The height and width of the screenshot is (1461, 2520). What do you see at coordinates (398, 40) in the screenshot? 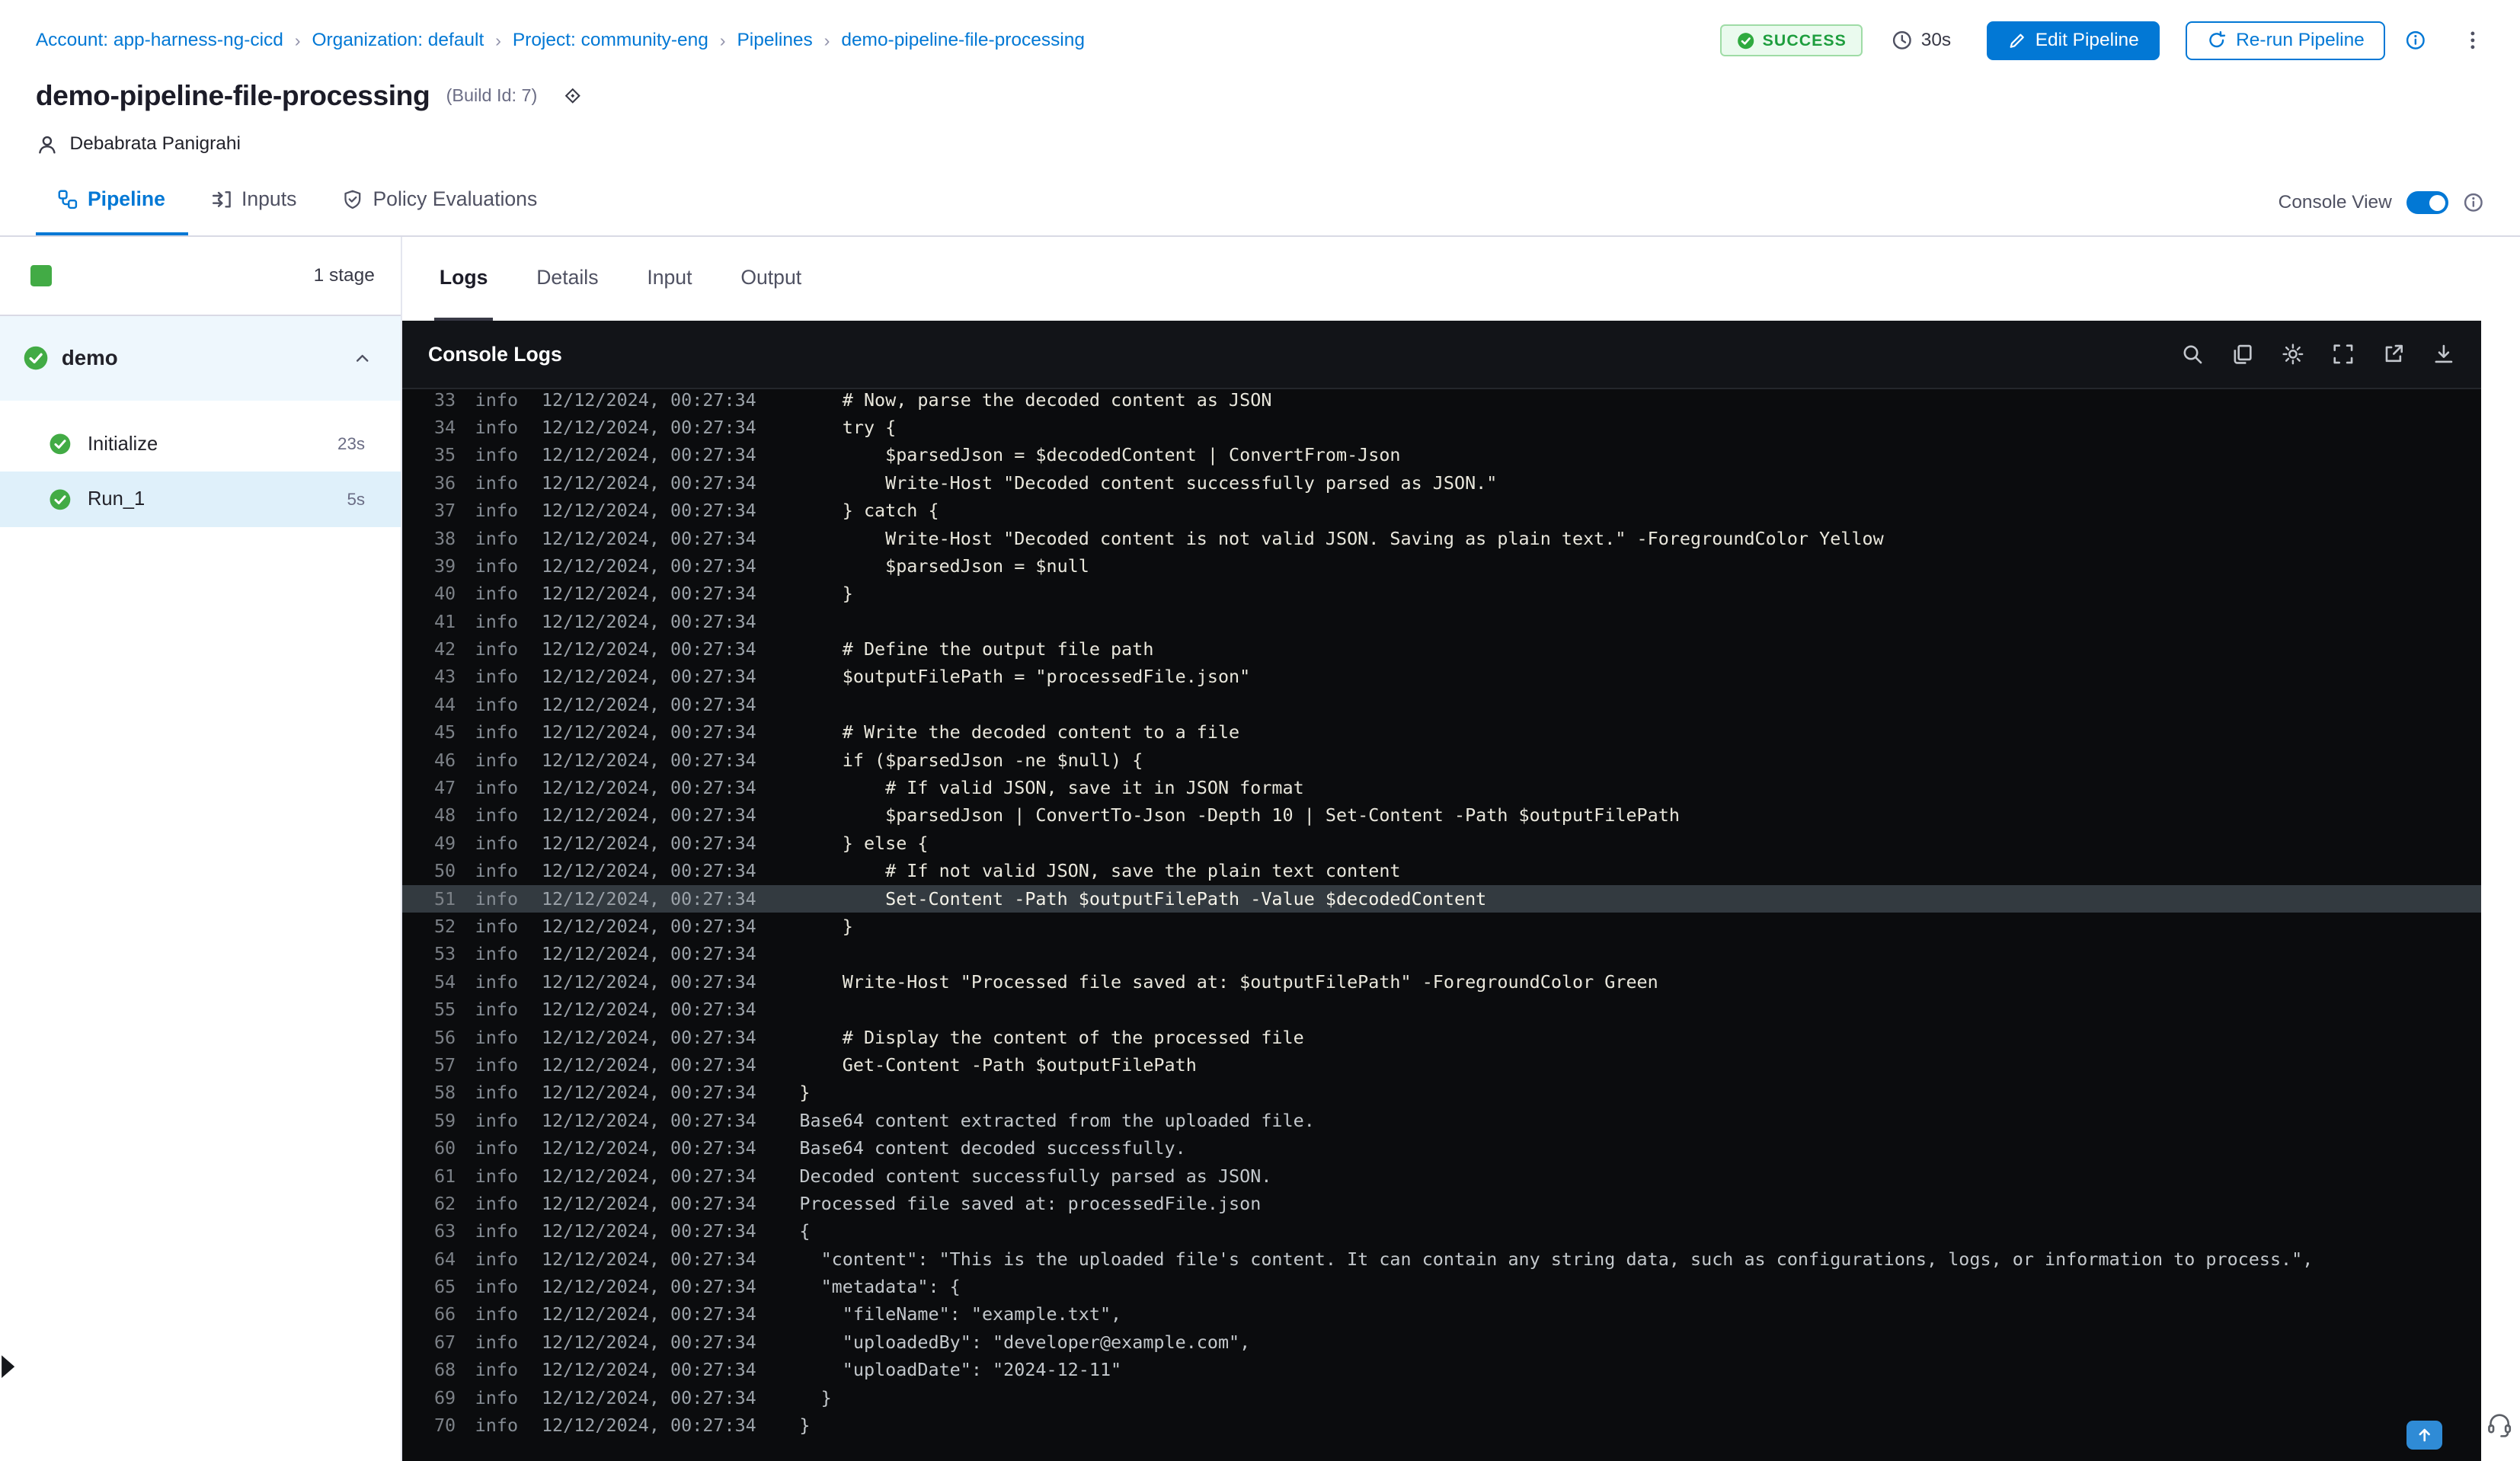
I see `breadcrumb-link-organization: Organization: default` at bounding box center [398, 40].